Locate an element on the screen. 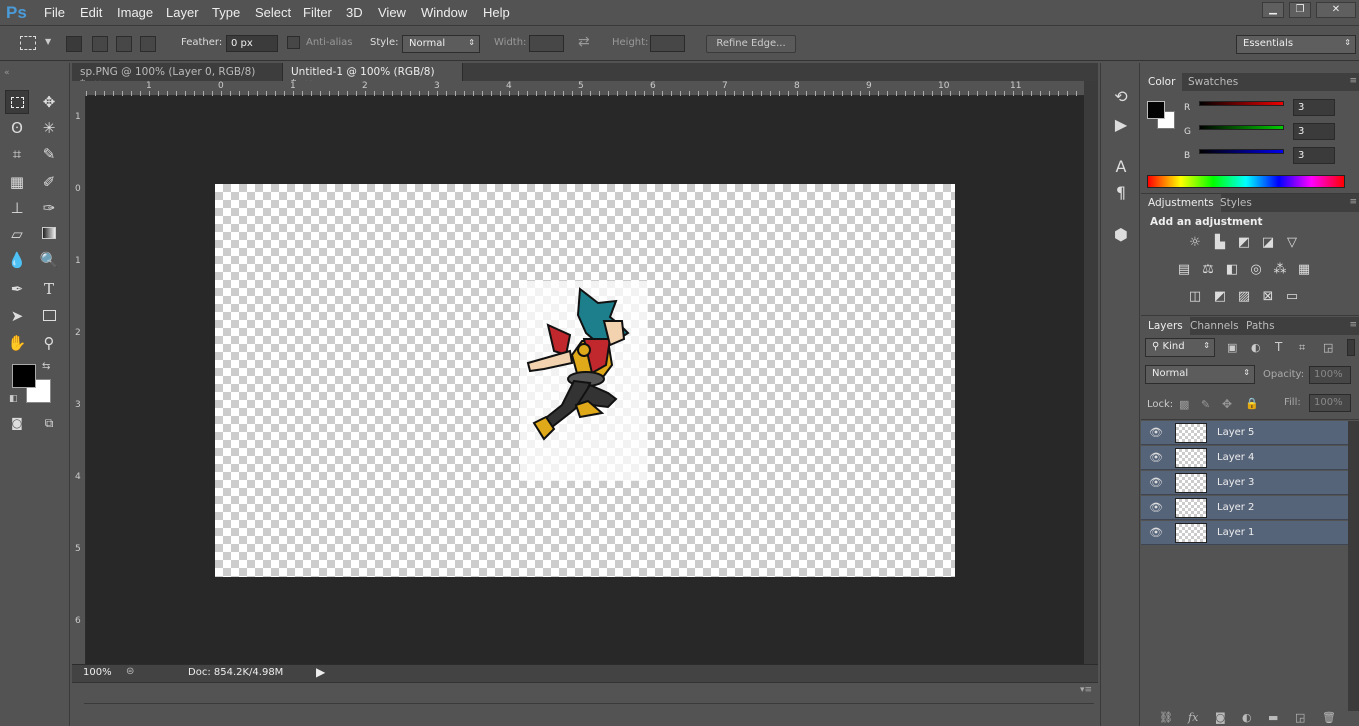 This screenshot has height=726, width=1359. vertical-scrollbar is located at coordinates (1091, 372).